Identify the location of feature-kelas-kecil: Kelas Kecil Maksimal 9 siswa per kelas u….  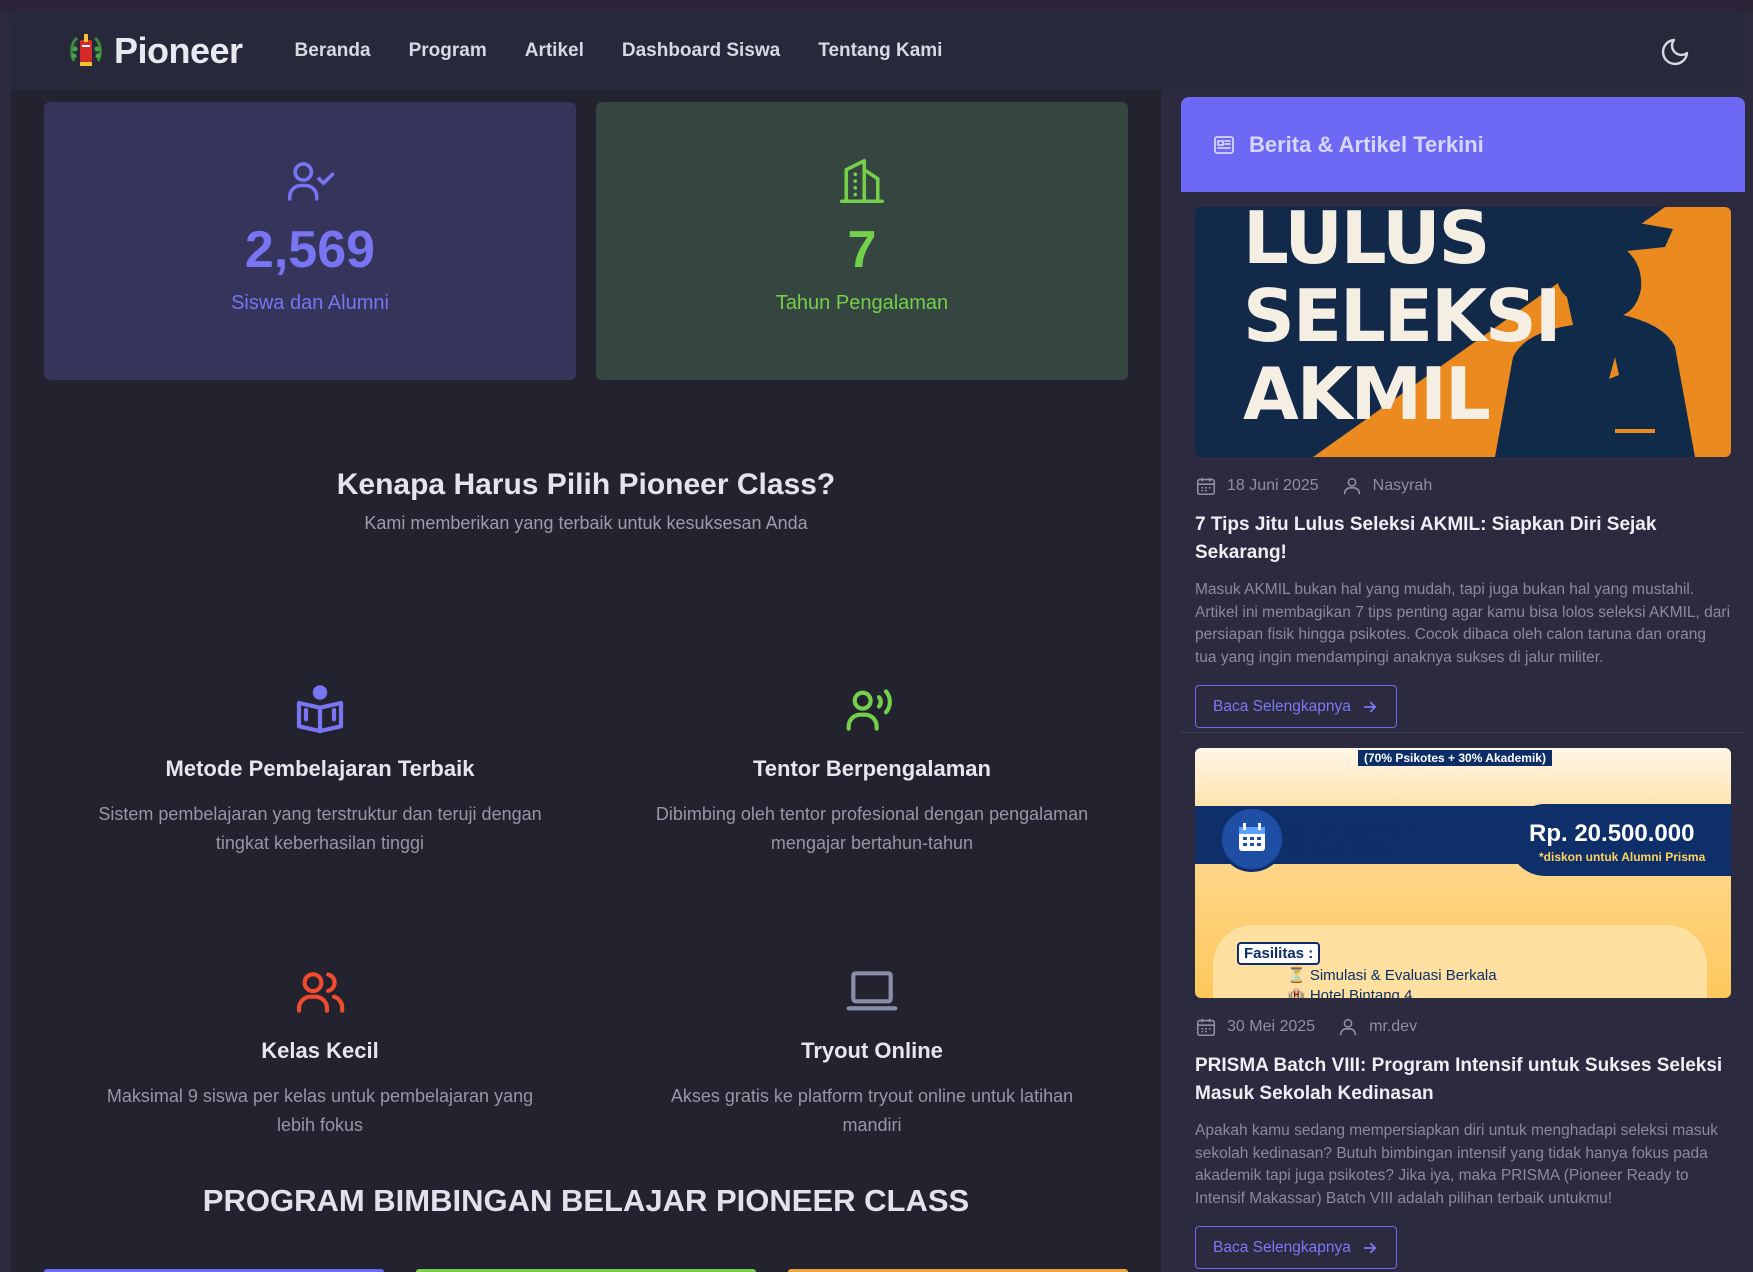
(320, 1052).